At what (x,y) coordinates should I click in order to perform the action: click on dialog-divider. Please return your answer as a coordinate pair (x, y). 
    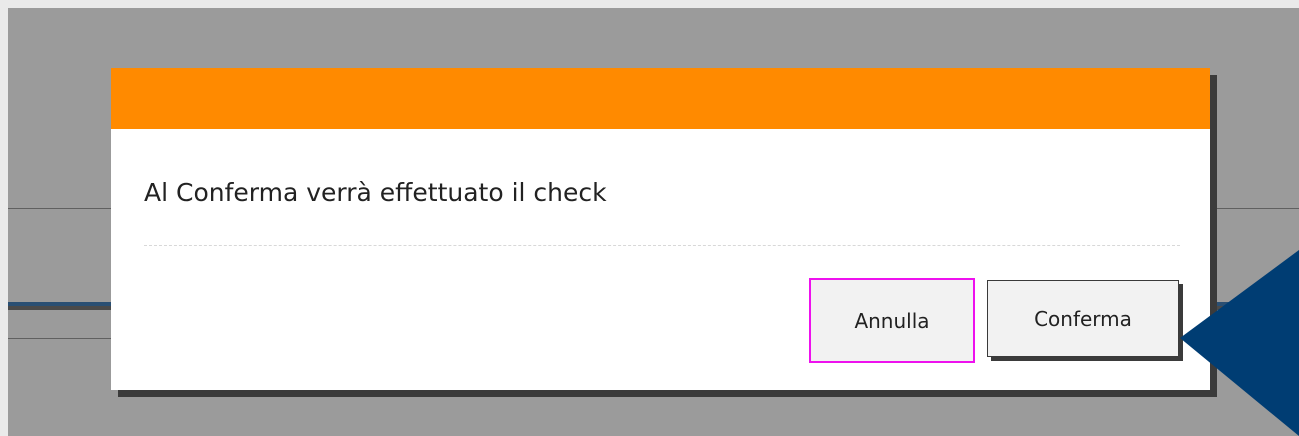
    Looking at the image, I should click on (662, 245).